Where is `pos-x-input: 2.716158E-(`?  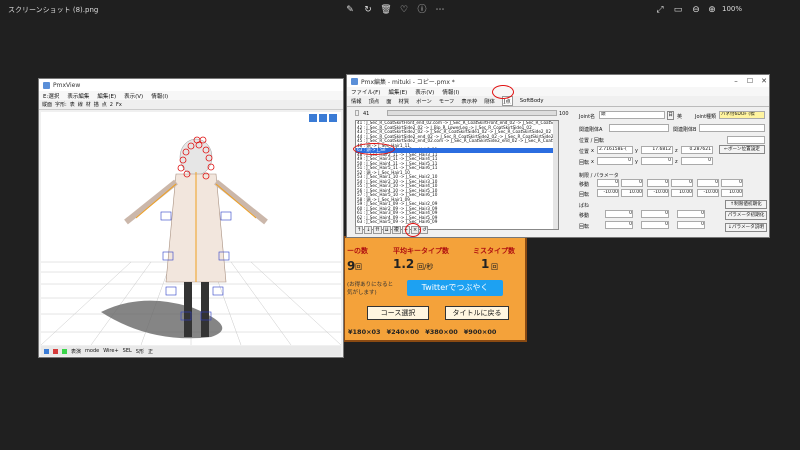
pos-x-input: 2.716158E-( is located at coordinates (615, 150).